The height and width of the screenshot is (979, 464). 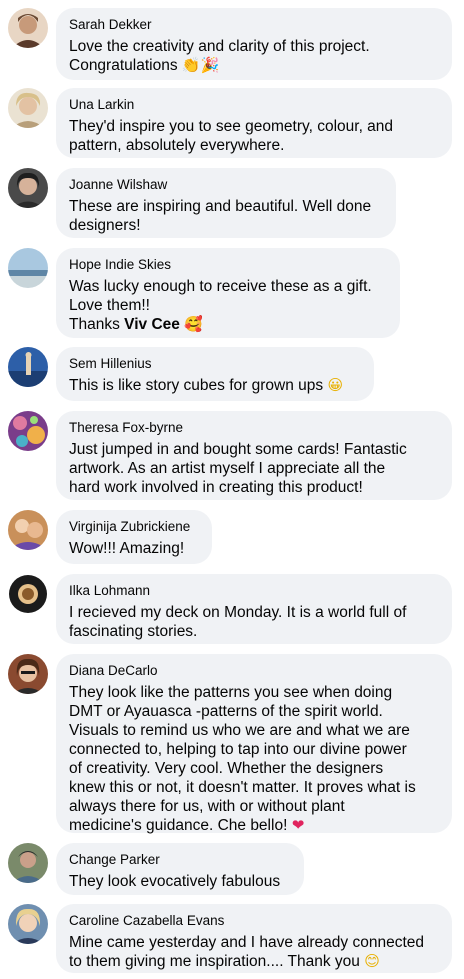 I want to click on comment-author: Hope Indie Skies, so click(x=227, y=264).